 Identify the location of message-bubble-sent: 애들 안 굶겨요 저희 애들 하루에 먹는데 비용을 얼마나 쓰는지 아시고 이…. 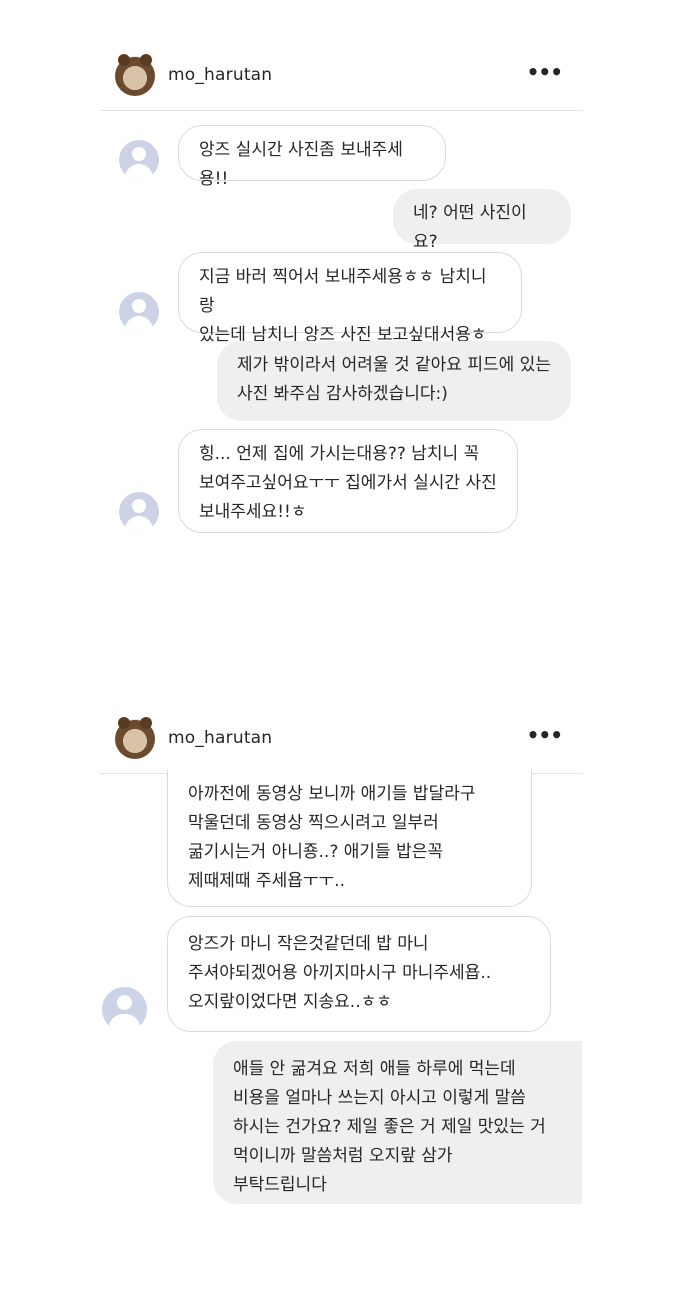
(397, 1122).